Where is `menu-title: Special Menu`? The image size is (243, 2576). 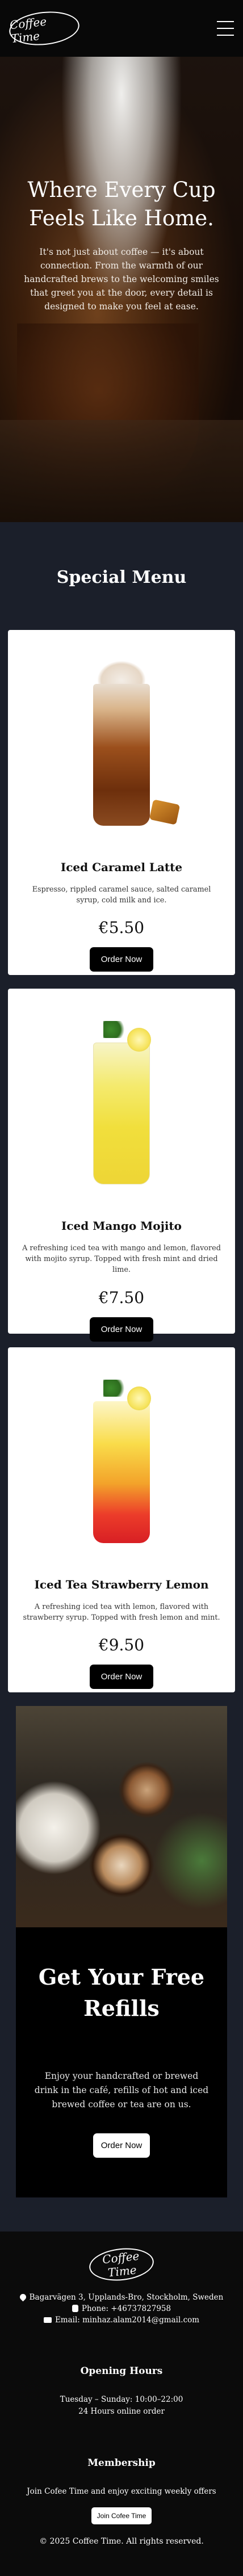
menu-title: Special Menu is located at coordinates (122, 577).